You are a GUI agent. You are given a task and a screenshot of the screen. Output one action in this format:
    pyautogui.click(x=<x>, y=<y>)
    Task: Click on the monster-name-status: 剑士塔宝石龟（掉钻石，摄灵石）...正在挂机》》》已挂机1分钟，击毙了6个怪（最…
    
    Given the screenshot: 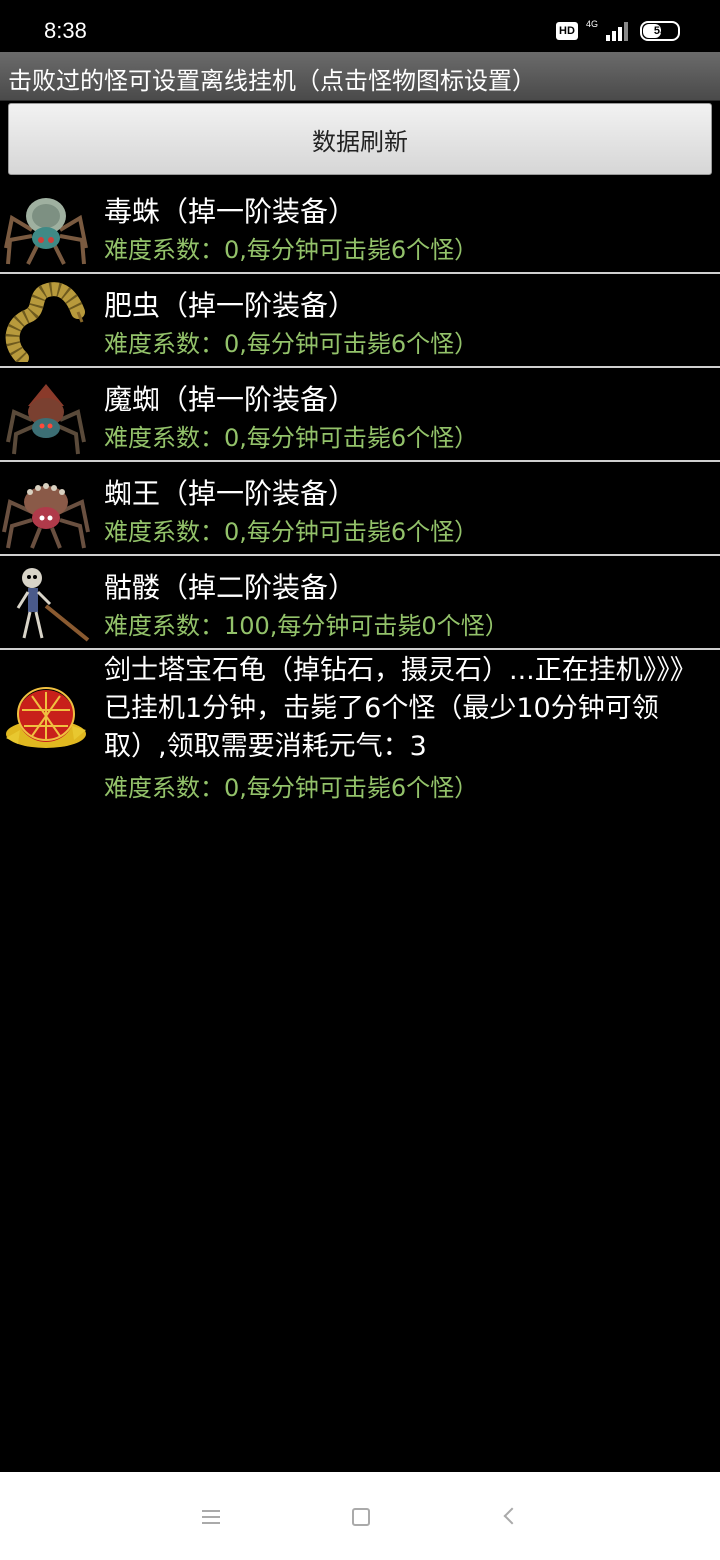 What is the action you would take?
    pyautogui.click(x=400, y=708)
    